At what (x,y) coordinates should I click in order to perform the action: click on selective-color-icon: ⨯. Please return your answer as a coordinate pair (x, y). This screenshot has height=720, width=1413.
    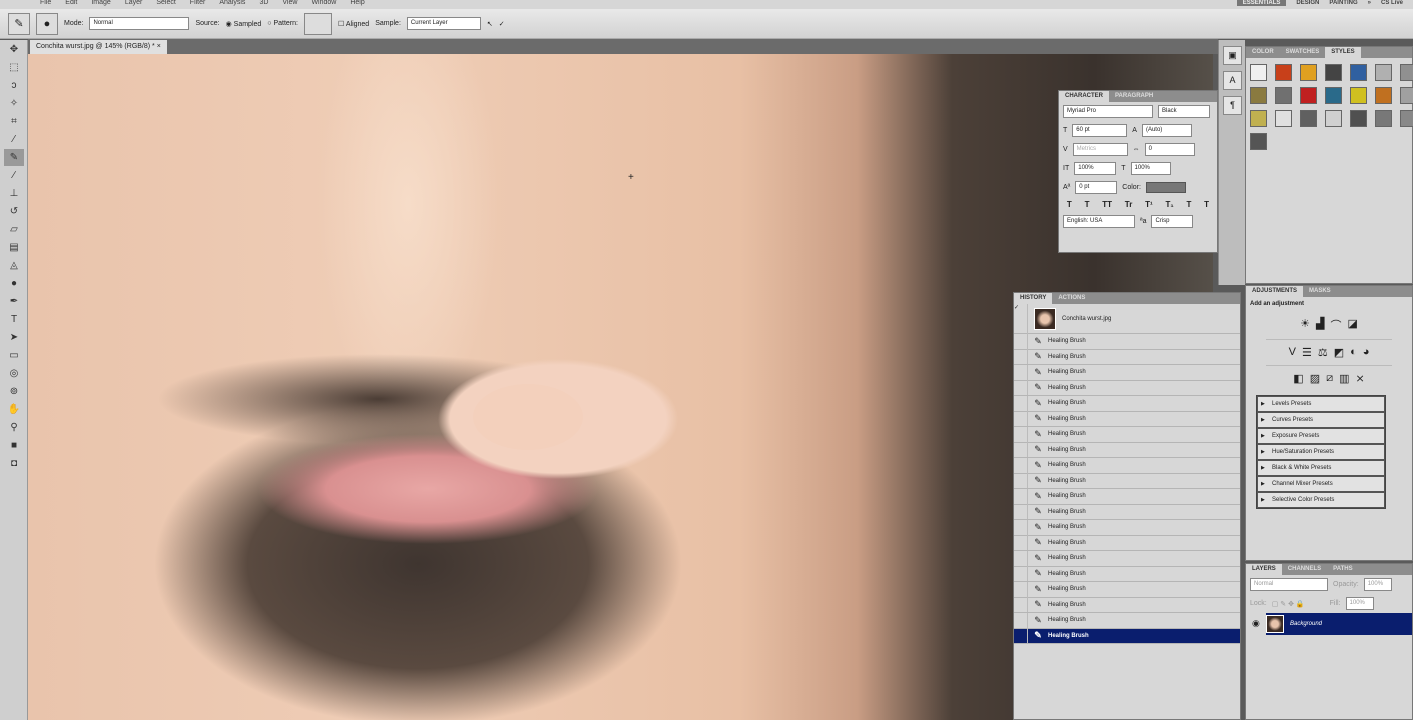
    Looking at the image, I should click on (1360, 378).